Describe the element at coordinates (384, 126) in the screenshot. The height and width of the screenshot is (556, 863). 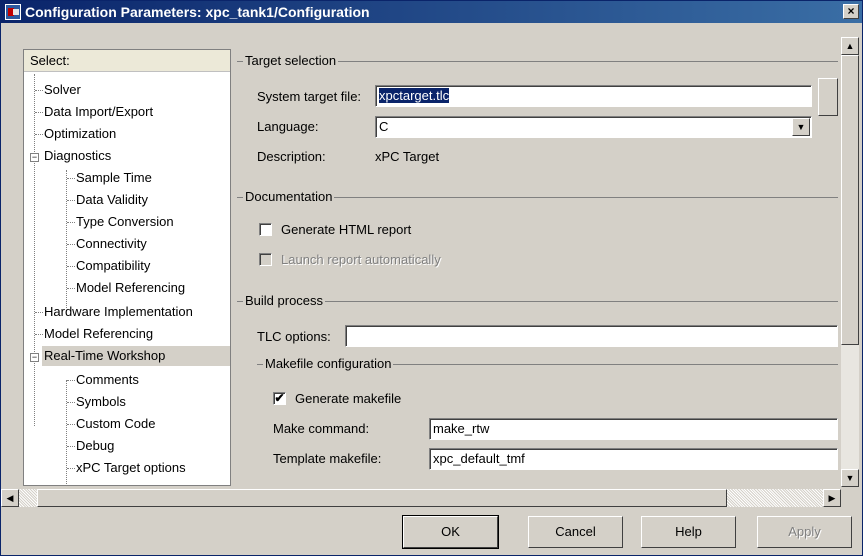
I see `language-value: C` at that location.